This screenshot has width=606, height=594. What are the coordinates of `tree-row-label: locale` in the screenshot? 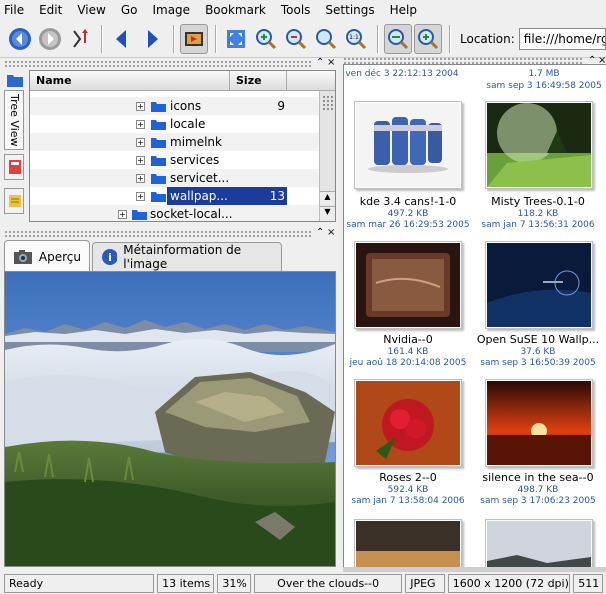 It's located at (188, 124).